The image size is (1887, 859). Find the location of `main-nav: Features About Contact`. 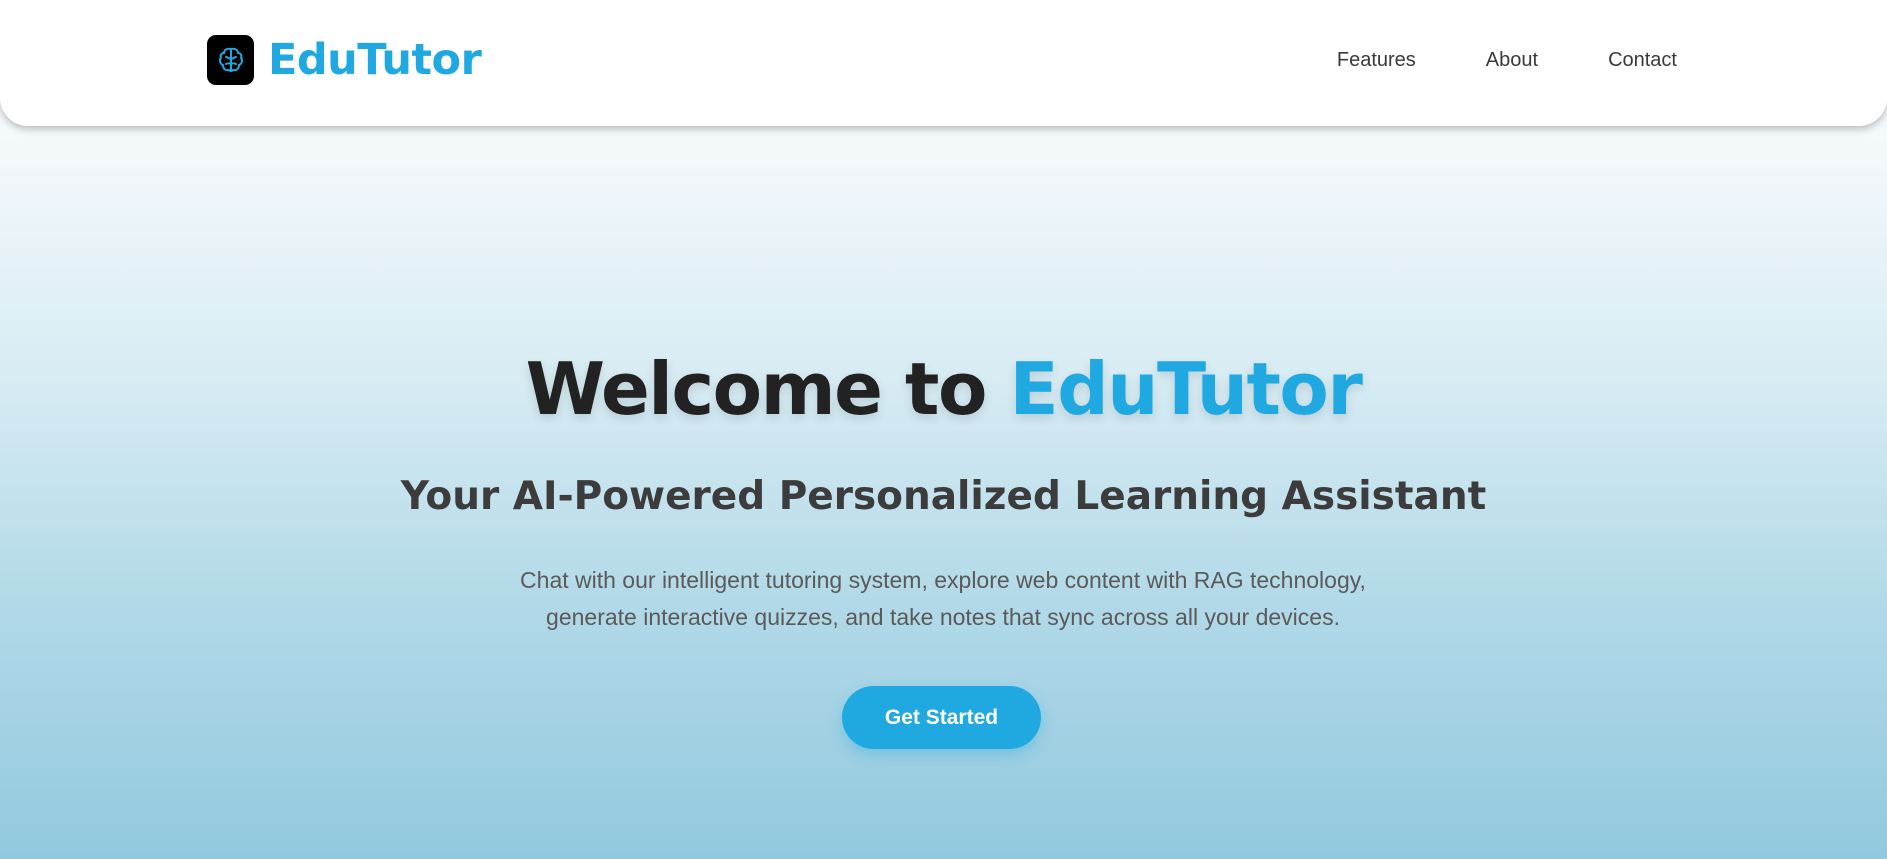

main-nav: Features About Contact is located at coordinates (1507, 60).